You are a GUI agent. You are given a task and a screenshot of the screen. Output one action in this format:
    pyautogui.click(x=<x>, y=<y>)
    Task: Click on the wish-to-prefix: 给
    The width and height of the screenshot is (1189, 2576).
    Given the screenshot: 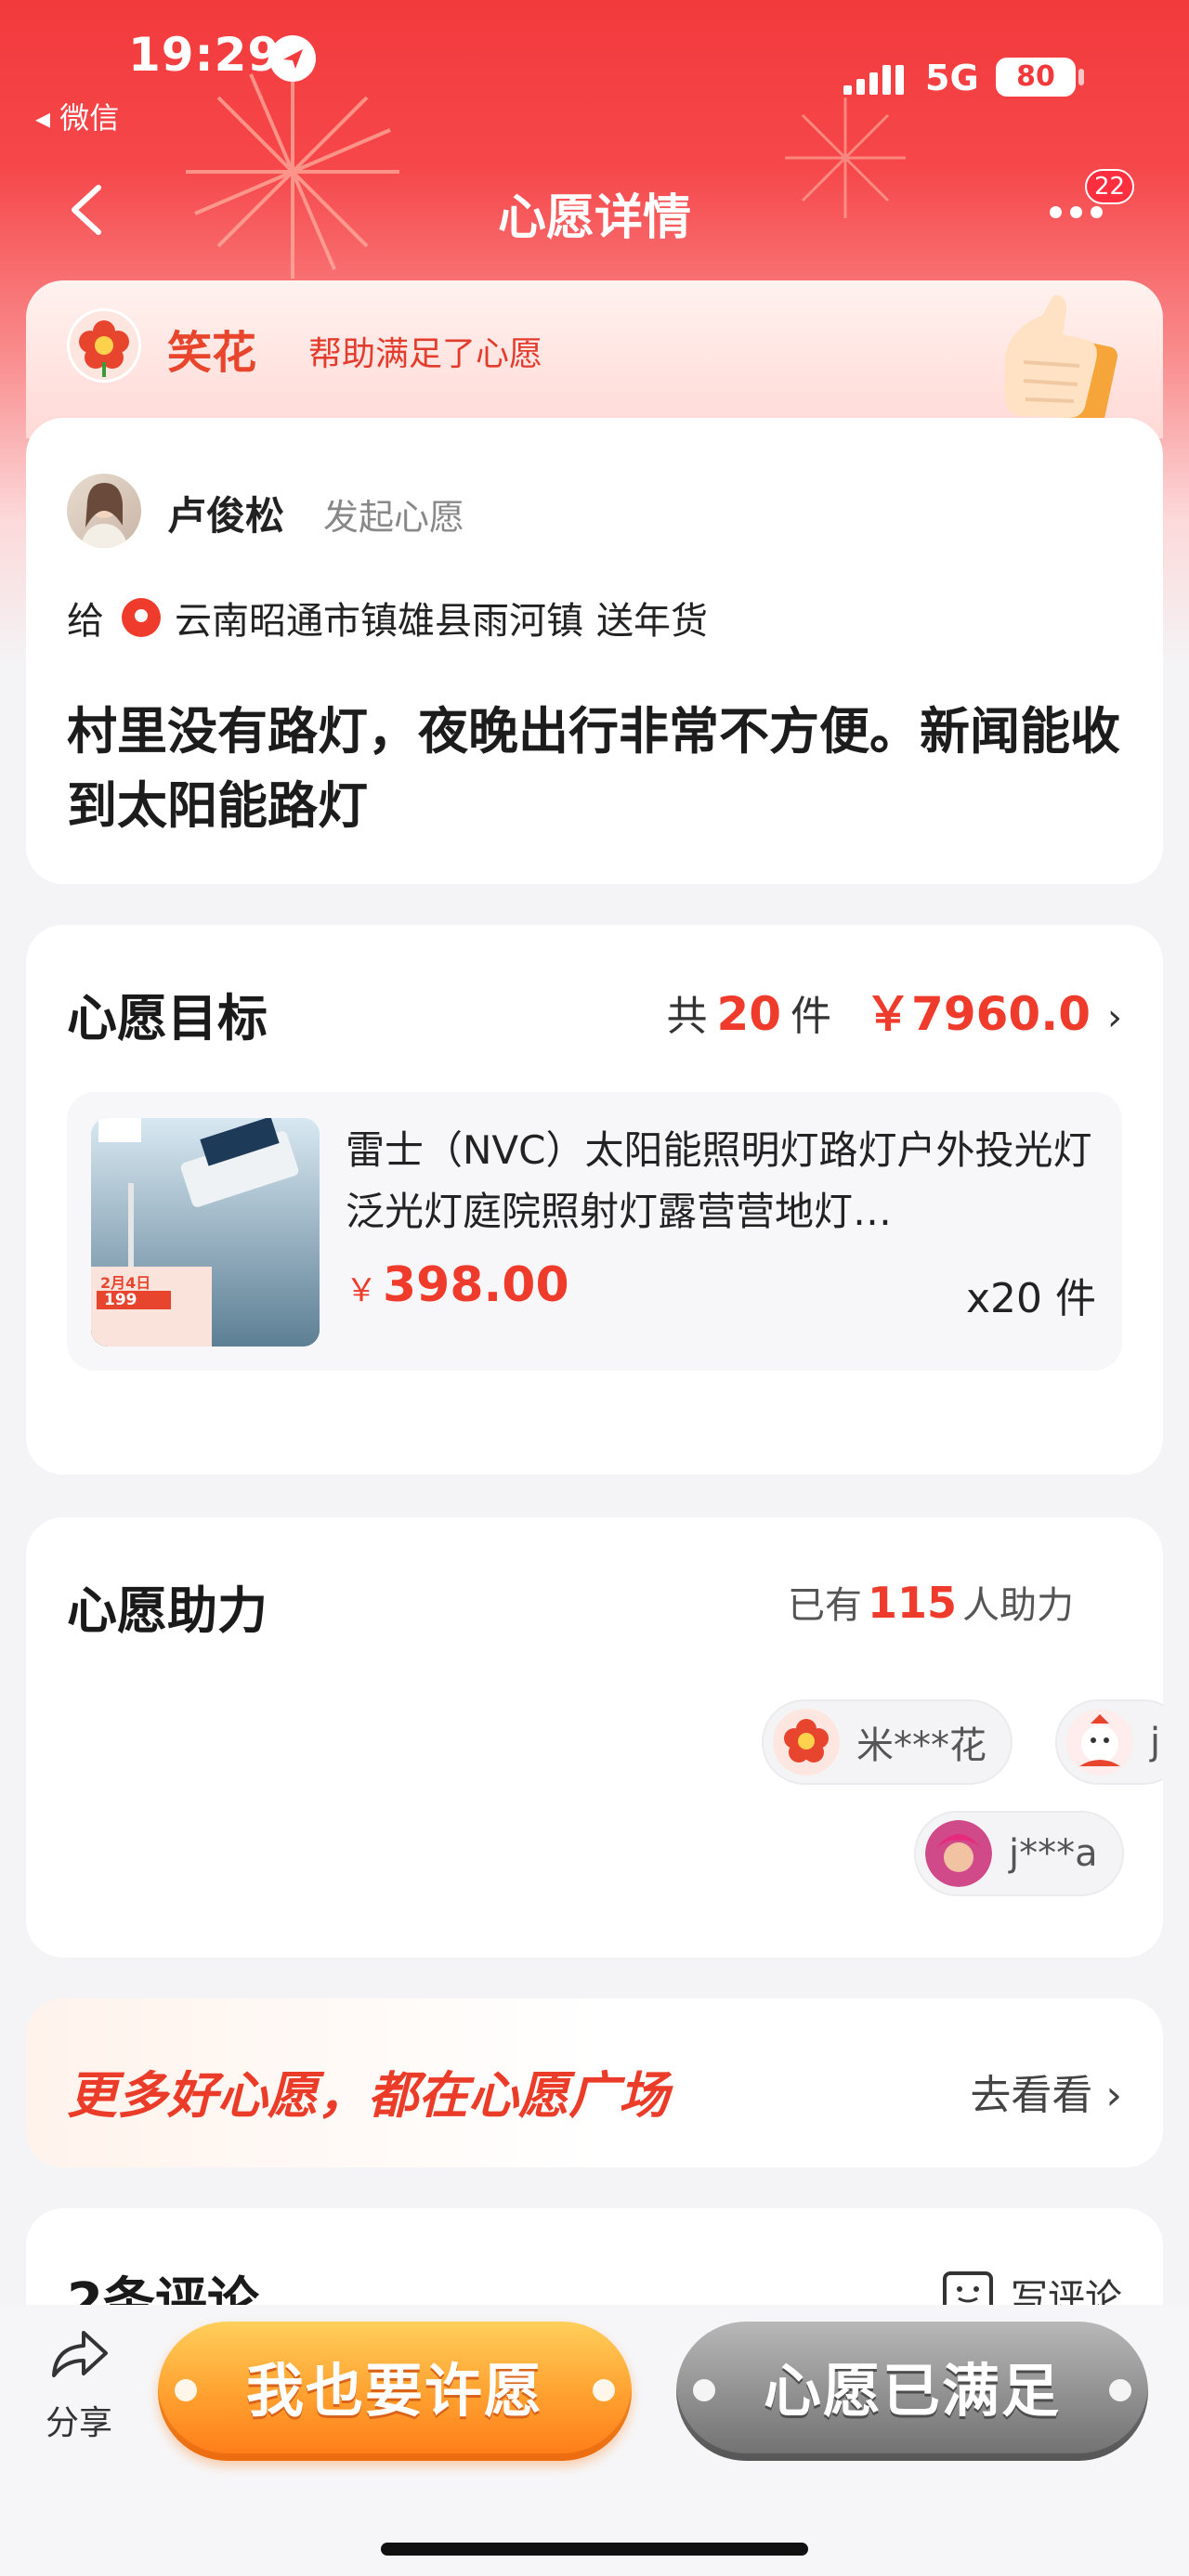 What is the action you would take?
    pyautogui.click(x=85, y=622)
    